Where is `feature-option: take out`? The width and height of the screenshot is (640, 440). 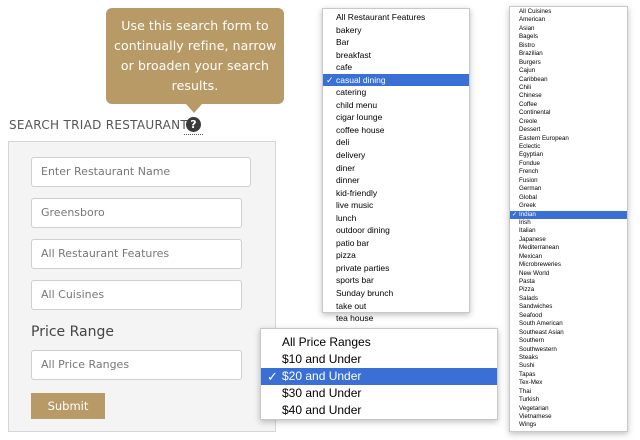
feature-option: take out is located at coordinates (396, 306).